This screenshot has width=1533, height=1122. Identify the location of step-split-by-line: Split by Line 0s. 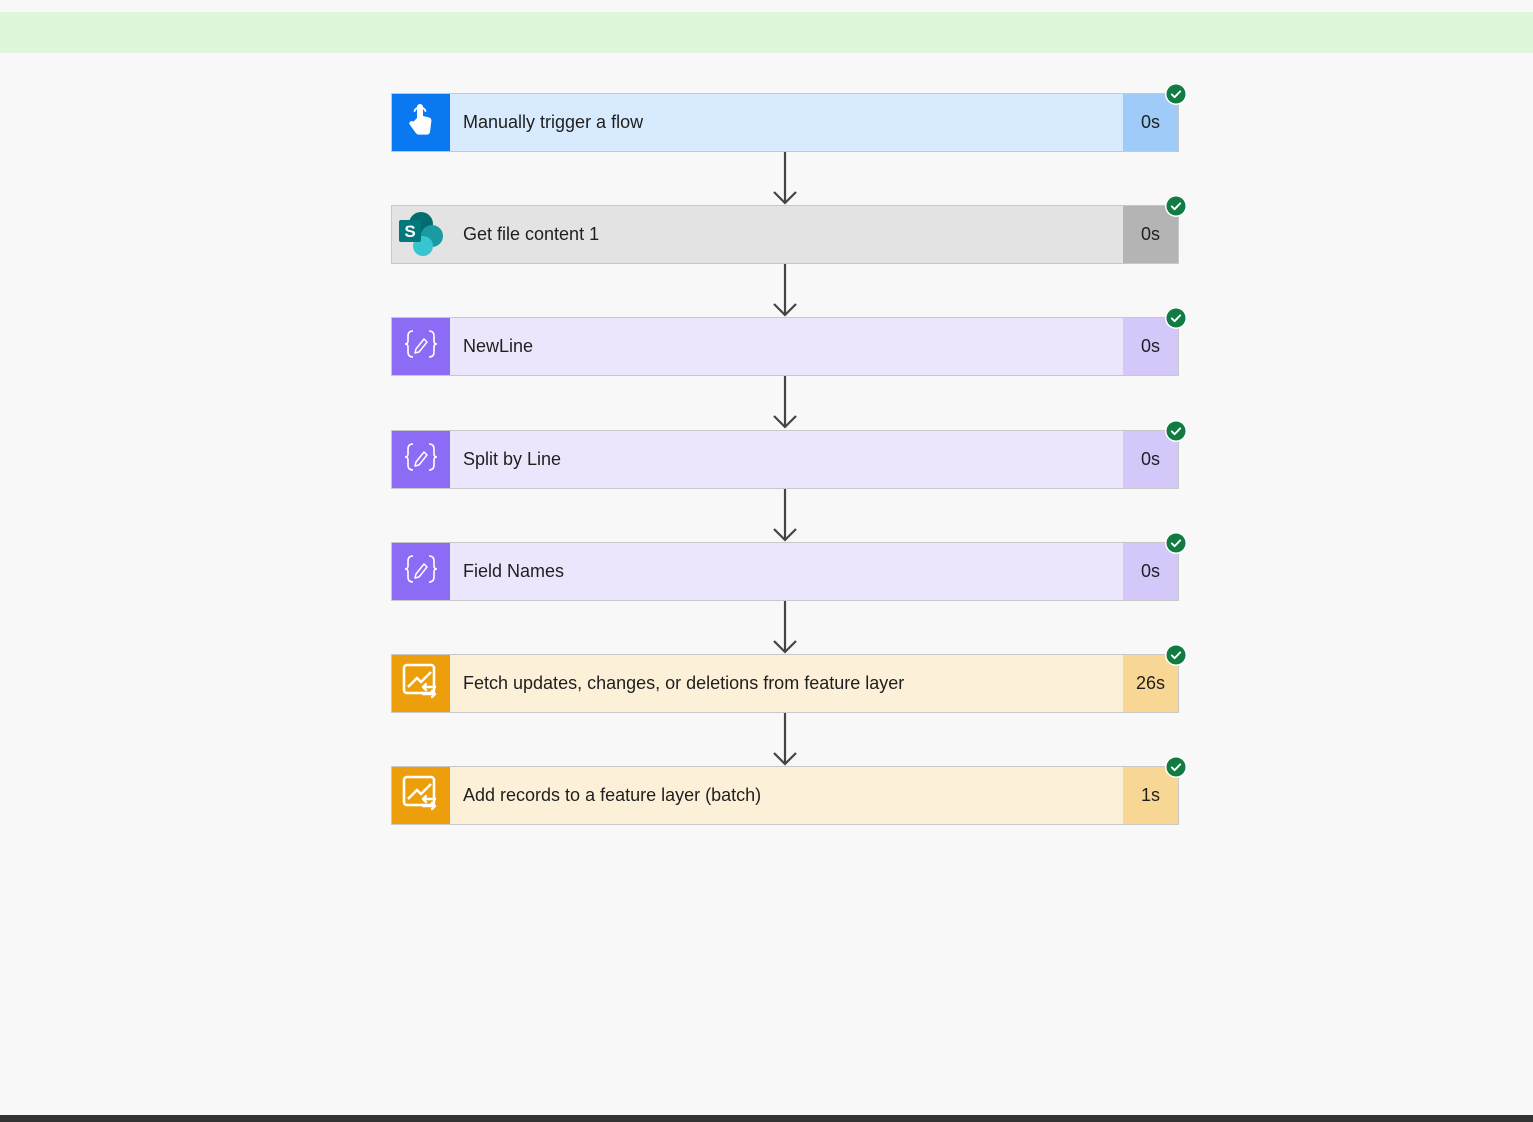
(789, 454).